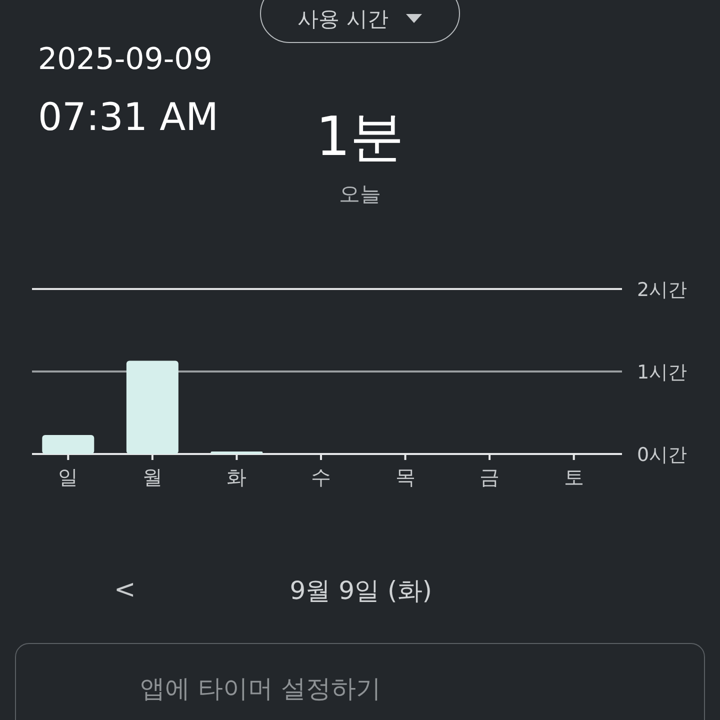 This screenshot has width=720, height=720. Describe the element at coordinates (260, 689) in the screenshot. I see `timer-label: 앱에 타이머 설정하기` at that location.